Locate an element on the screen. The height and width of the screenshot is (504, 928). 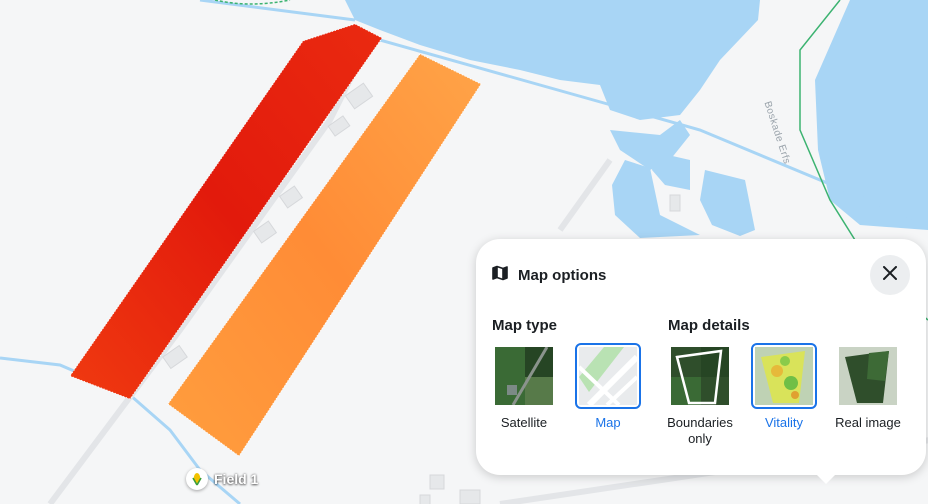
vitality-thumbnail is located at coordinates (784, 376).